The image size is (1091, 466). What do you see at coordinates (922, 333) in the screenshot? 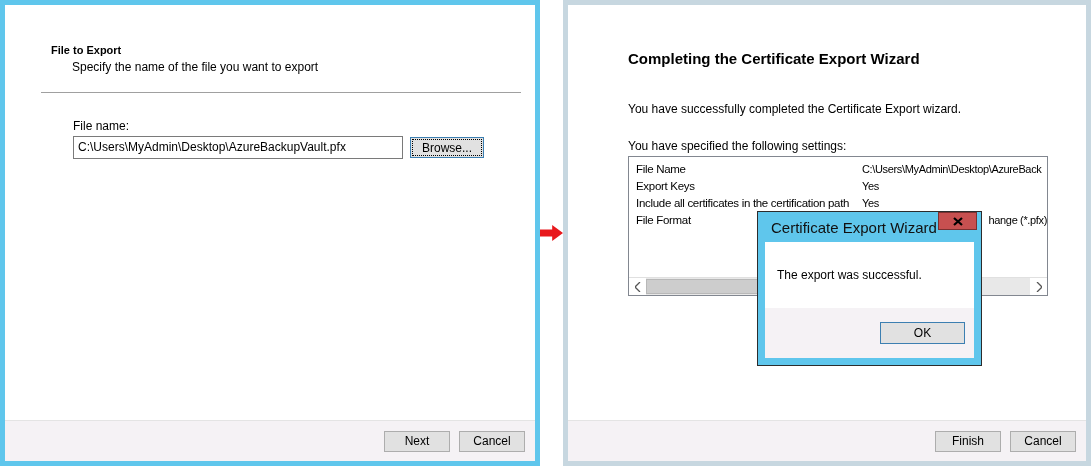
I see `ok-button: OK` at bounding box center [922, 333].